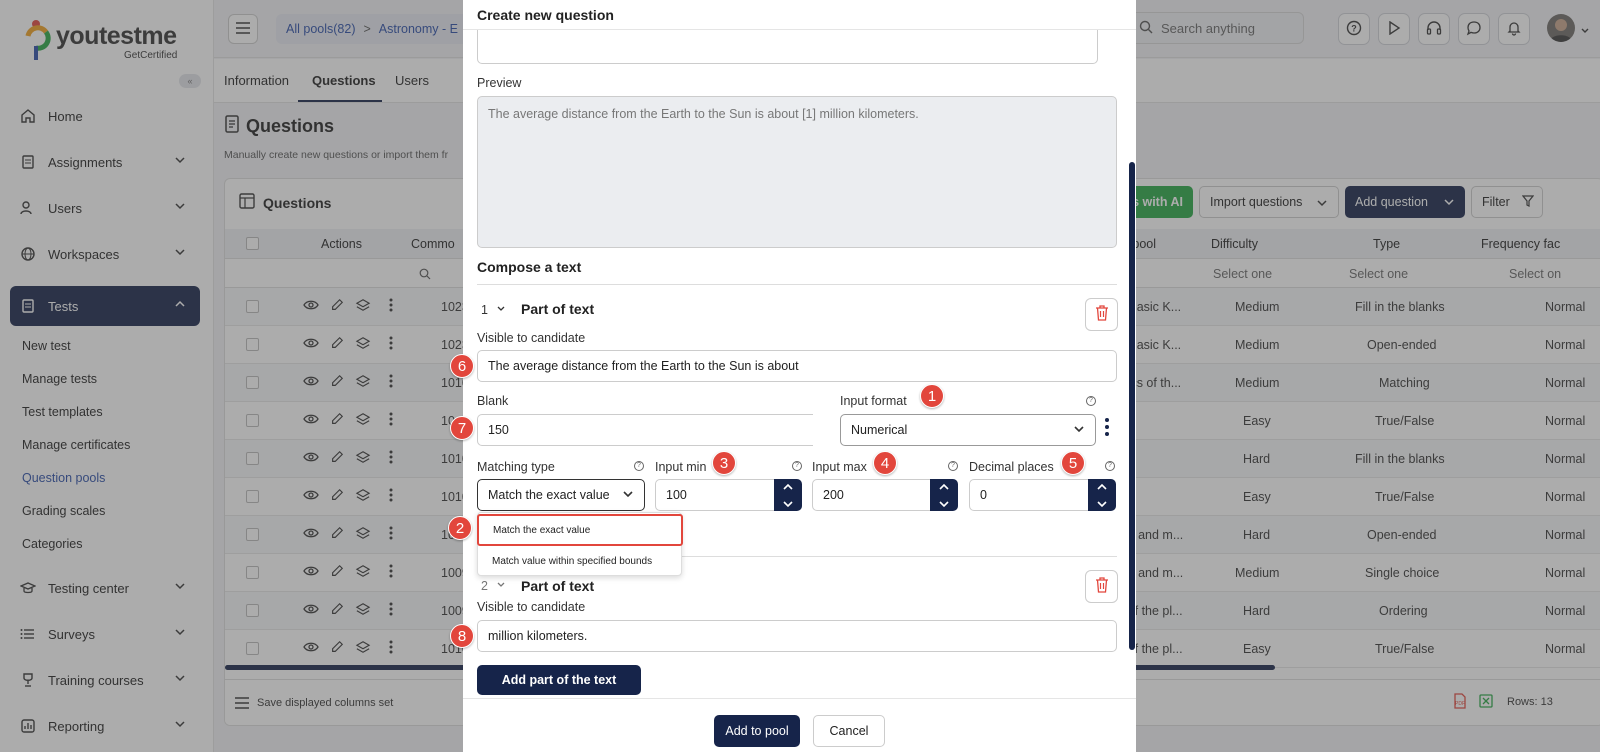  I want to click on step-badge-5: 5, so click(1073, 463).